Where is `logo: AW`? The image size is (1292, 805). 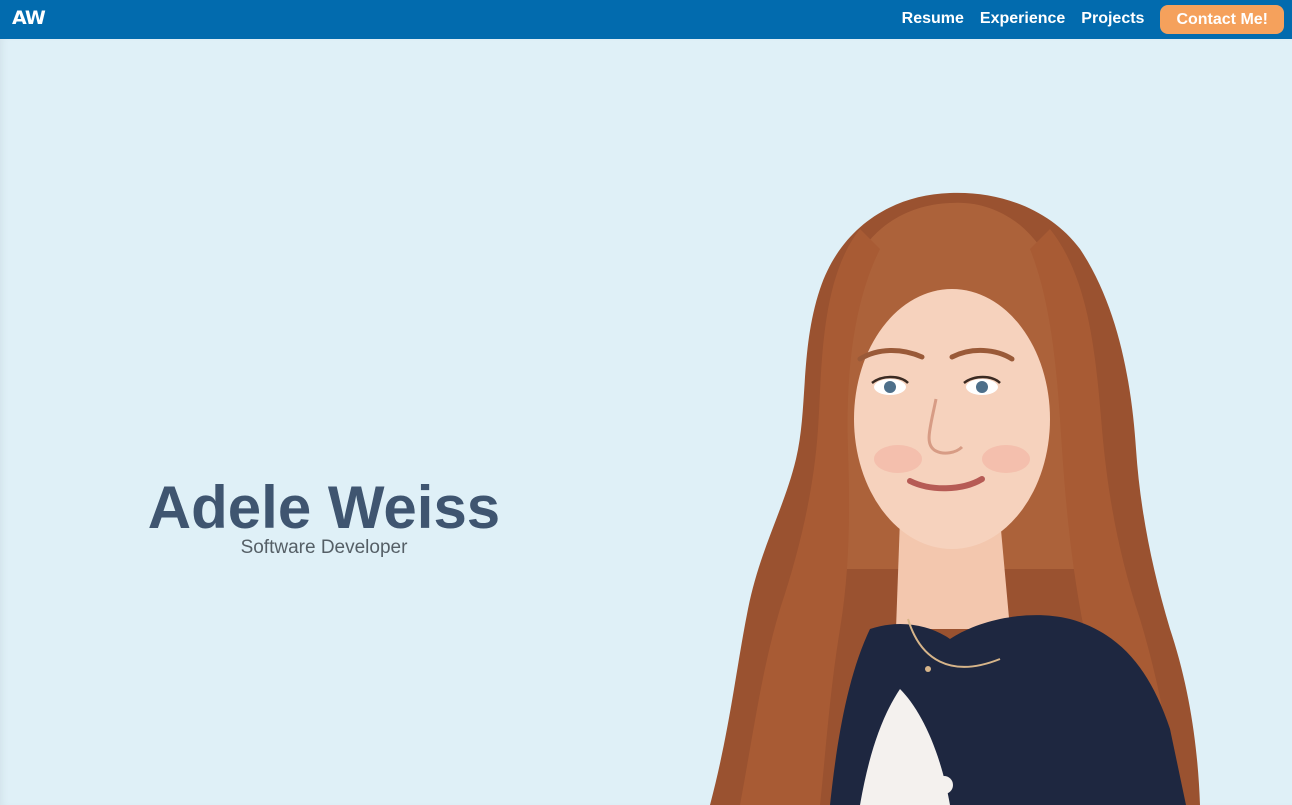
logo: AW is located at coordinates (29, 18).